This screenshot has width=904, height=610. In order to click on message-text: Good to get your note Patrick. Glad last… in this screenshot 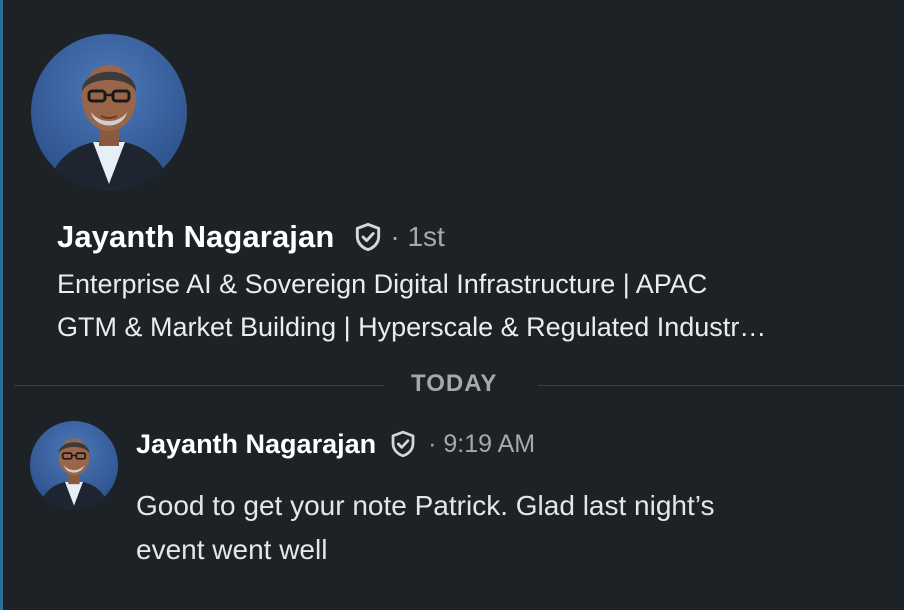, I will do `click(425, 527)`.